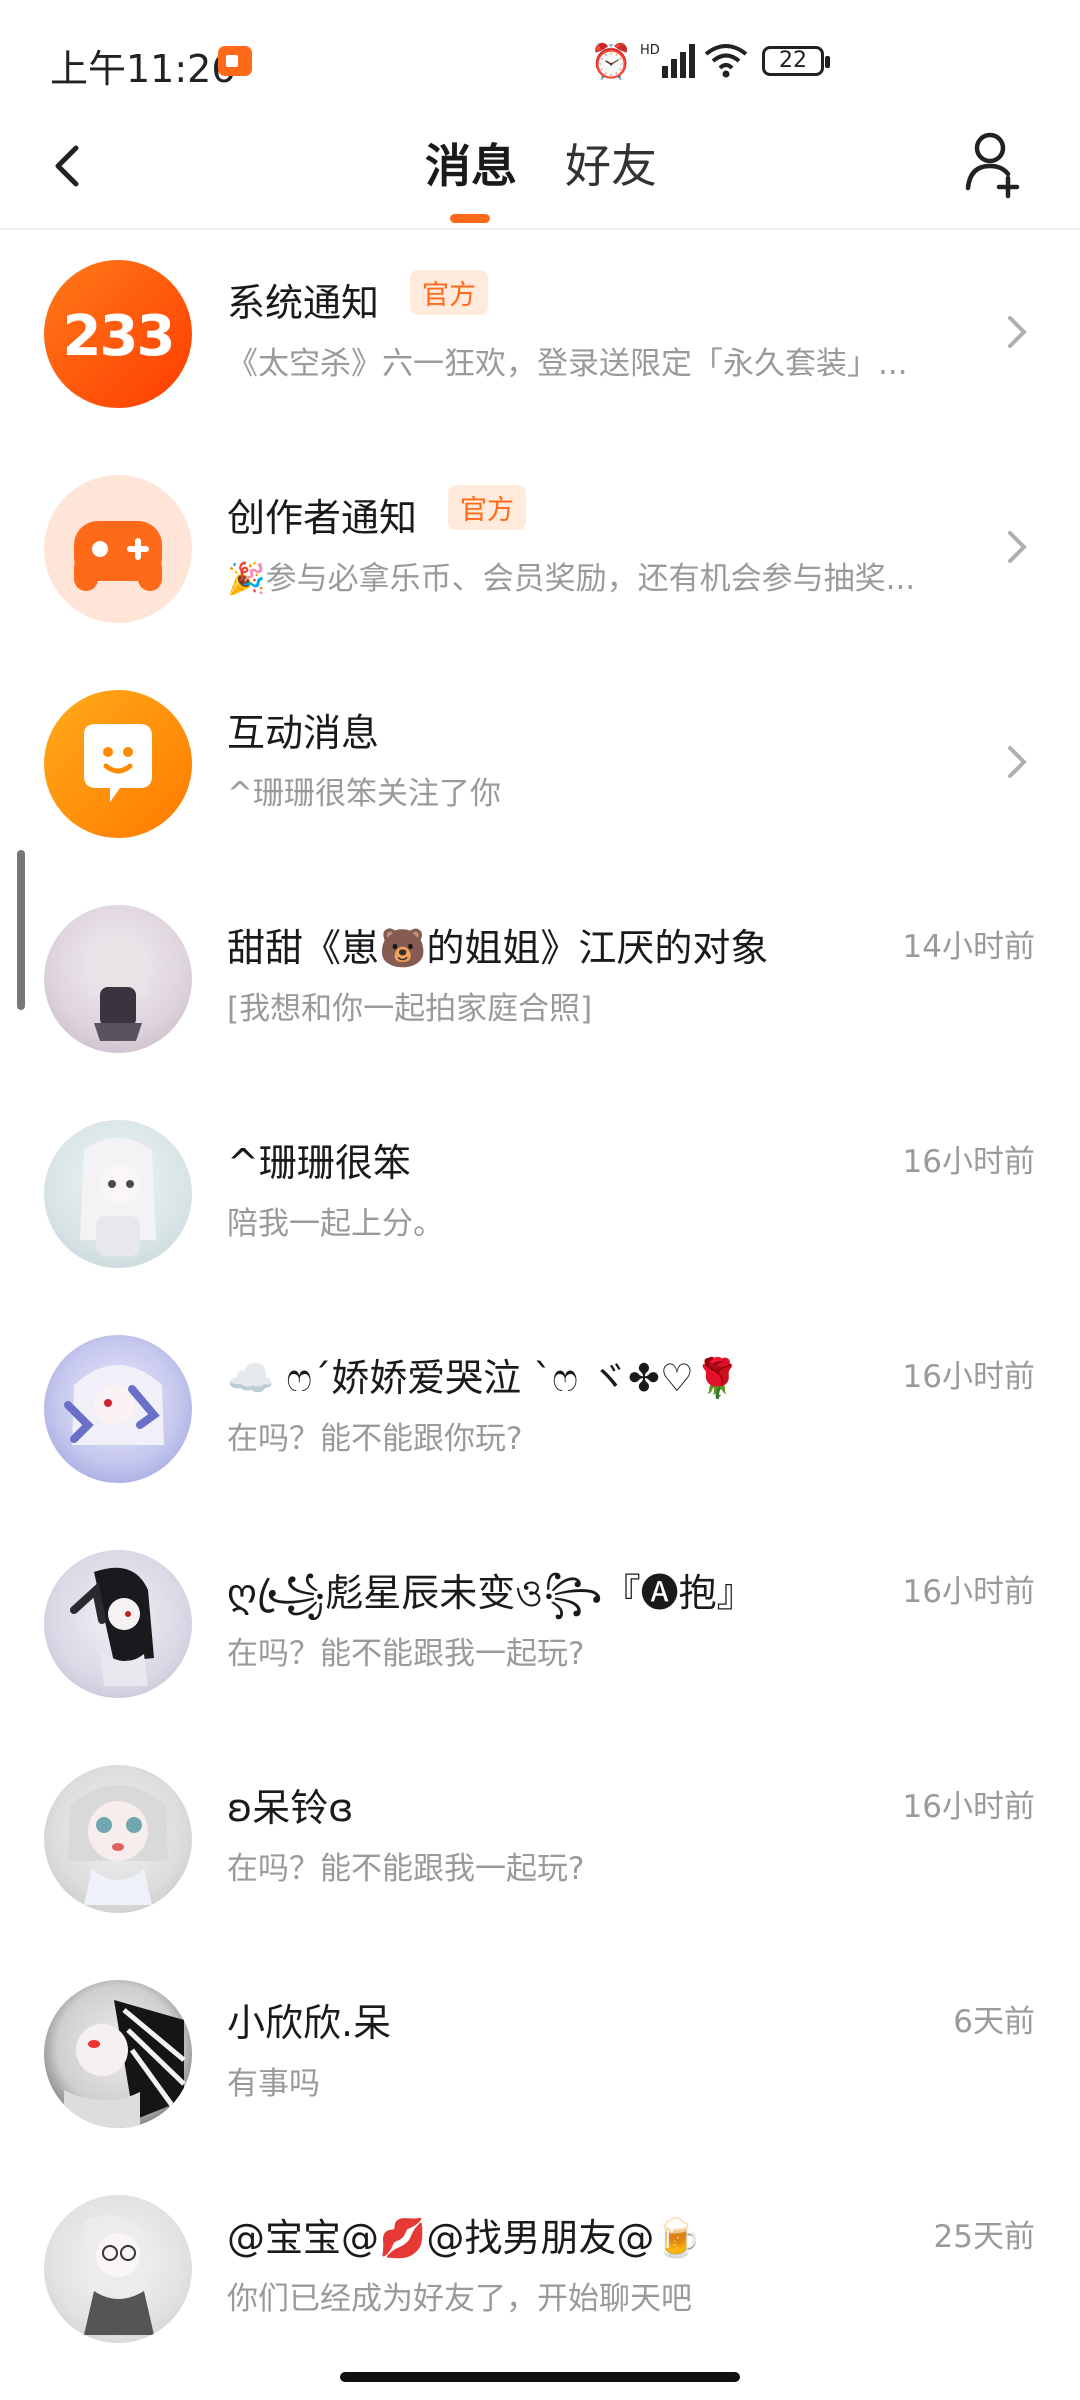 The image size is (1080, 2400). Describe the element at coordinates (290, 1808) in the screenshot. I see `chat-name: ʚ呆铃ɞ` at that location.